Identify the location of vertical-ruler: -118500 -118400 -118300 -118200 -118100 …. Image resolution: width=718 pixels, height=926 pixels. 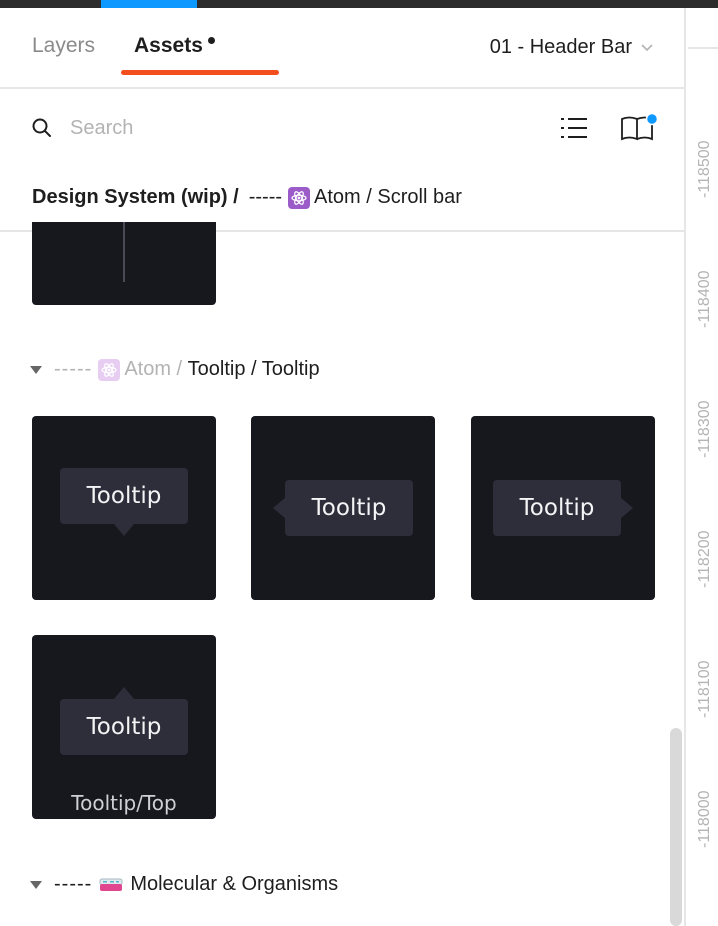
(703, 467).